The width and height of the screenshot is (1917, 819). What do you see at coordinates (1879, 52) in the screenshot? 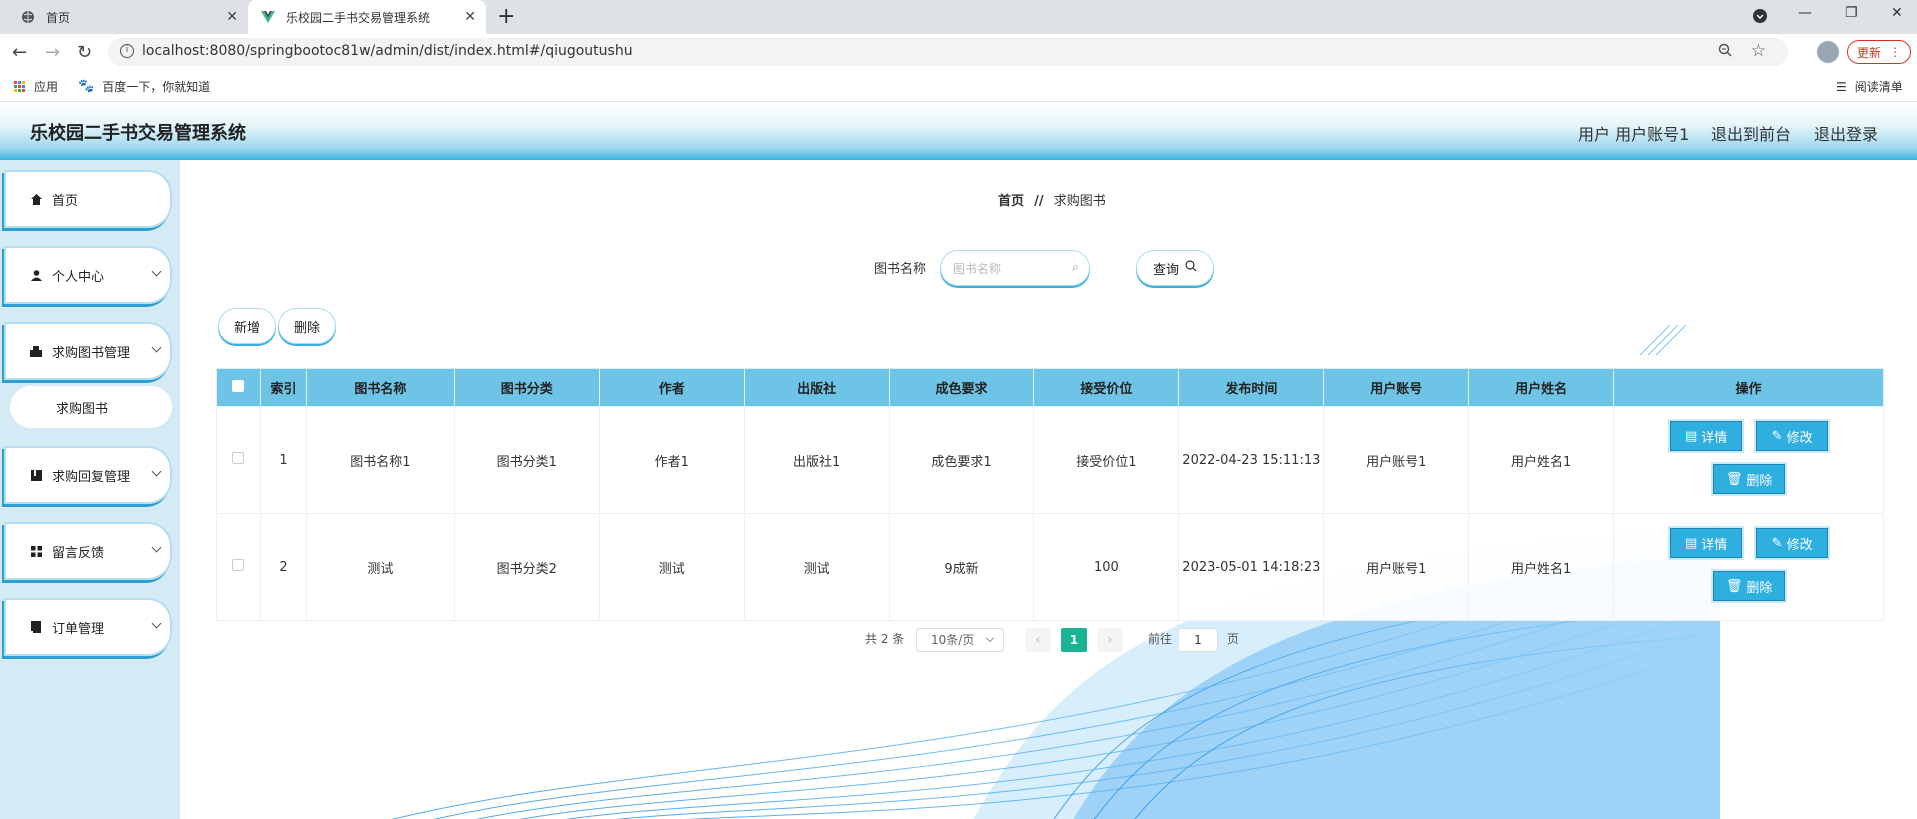
I see `update-button: 更新 ⋮` at bounding box center [1879, 52].